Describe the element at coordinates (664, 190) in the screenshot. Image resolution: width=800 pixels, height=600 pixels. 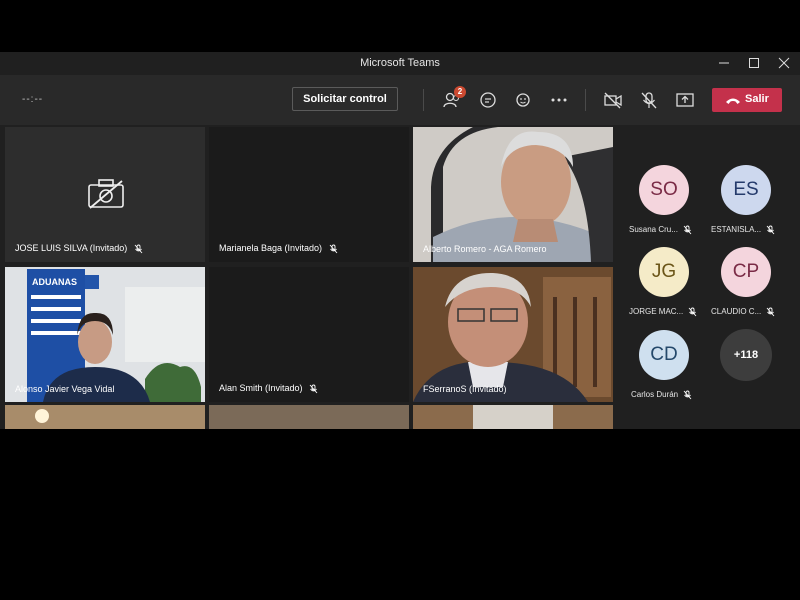
I see `avatar: SO` at that location.